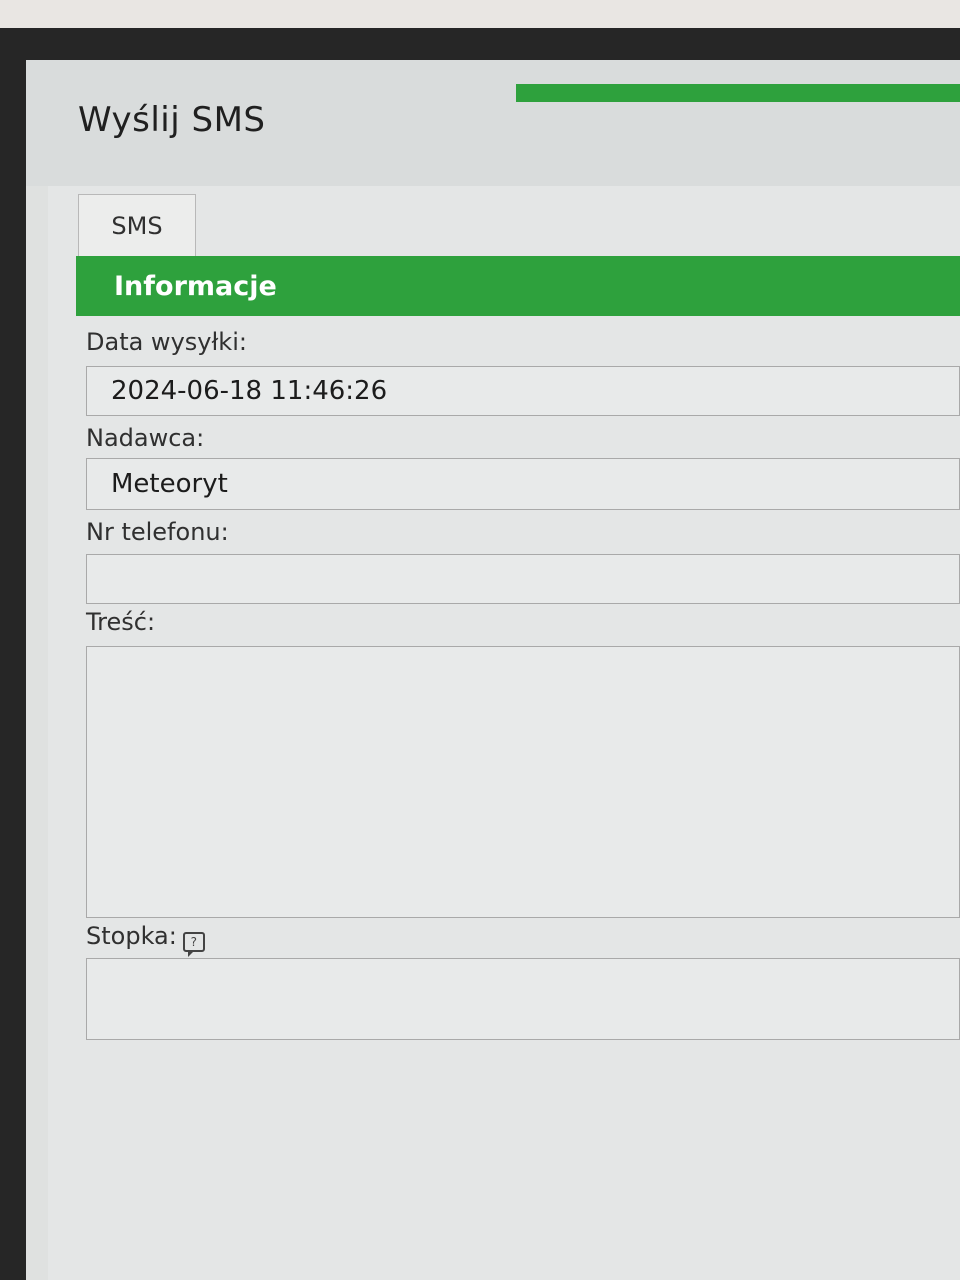  I want to click on phone-input, so click(523, 579).